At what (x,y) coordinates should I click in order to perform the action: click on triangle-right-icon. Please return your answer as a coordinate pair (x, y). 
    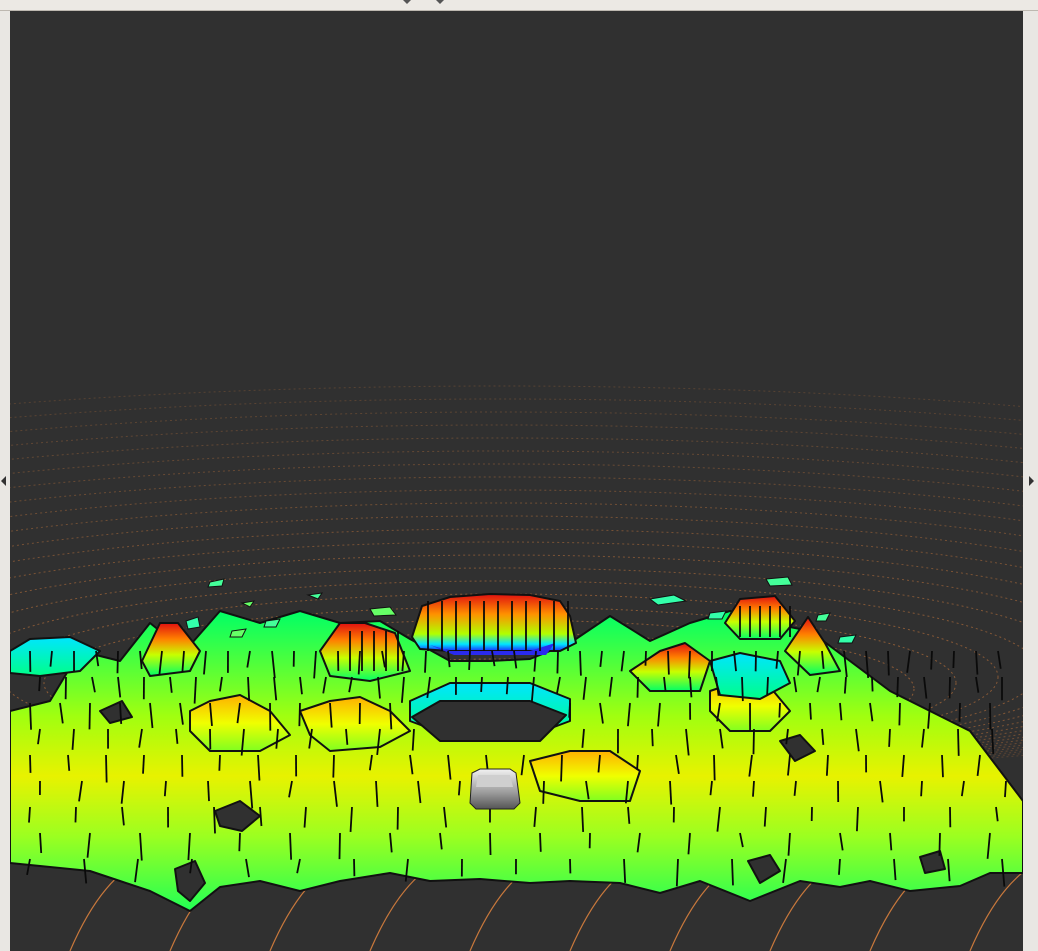
    Looking at the image, I should click on (1031, 481).